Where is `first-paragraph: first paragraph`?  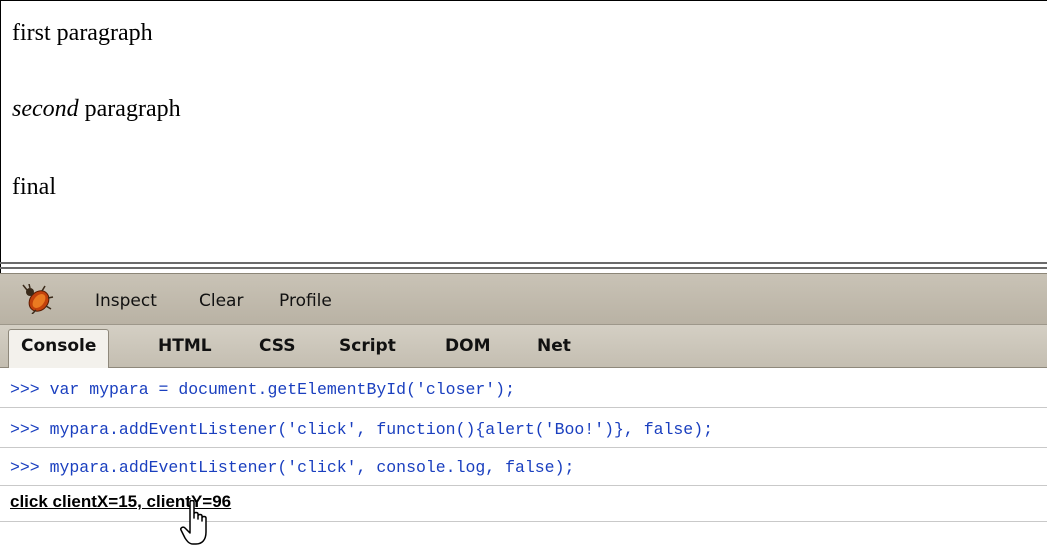
first-paragraph: first paragraph is located at coordinates (82, 33).